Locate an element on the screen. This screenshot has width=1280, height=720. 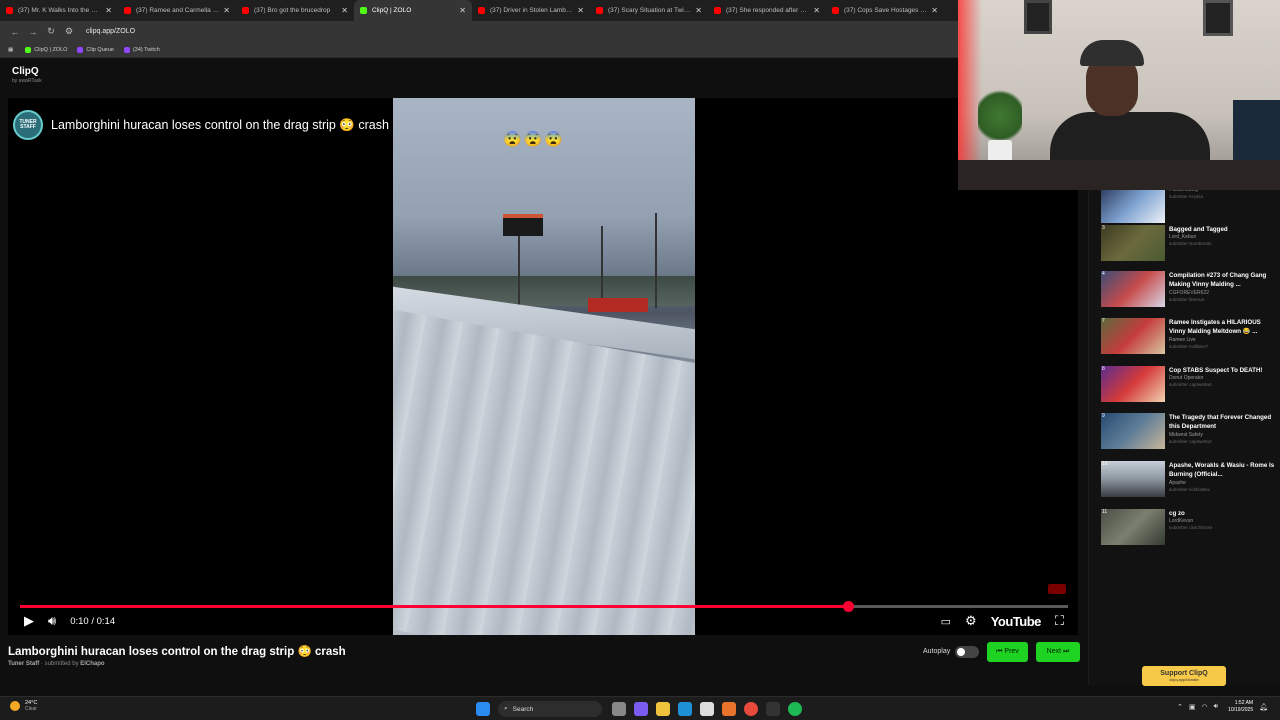
taskbar-apps: ⌕ Search is located at coordinates (643, 709).